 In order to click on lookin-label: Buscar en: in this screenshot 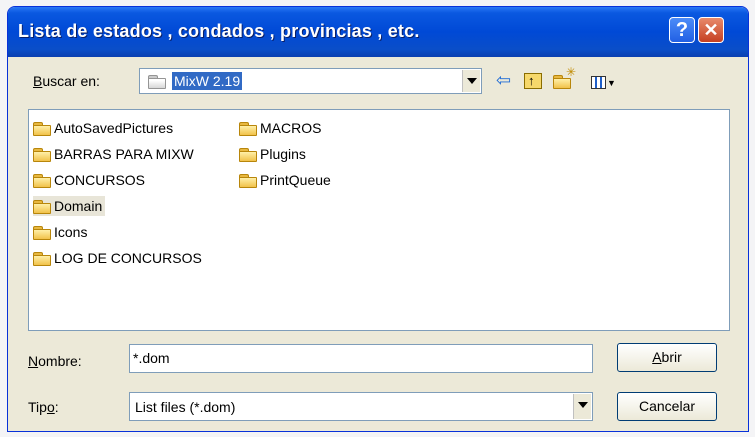, I will do `click(66, 81)`.